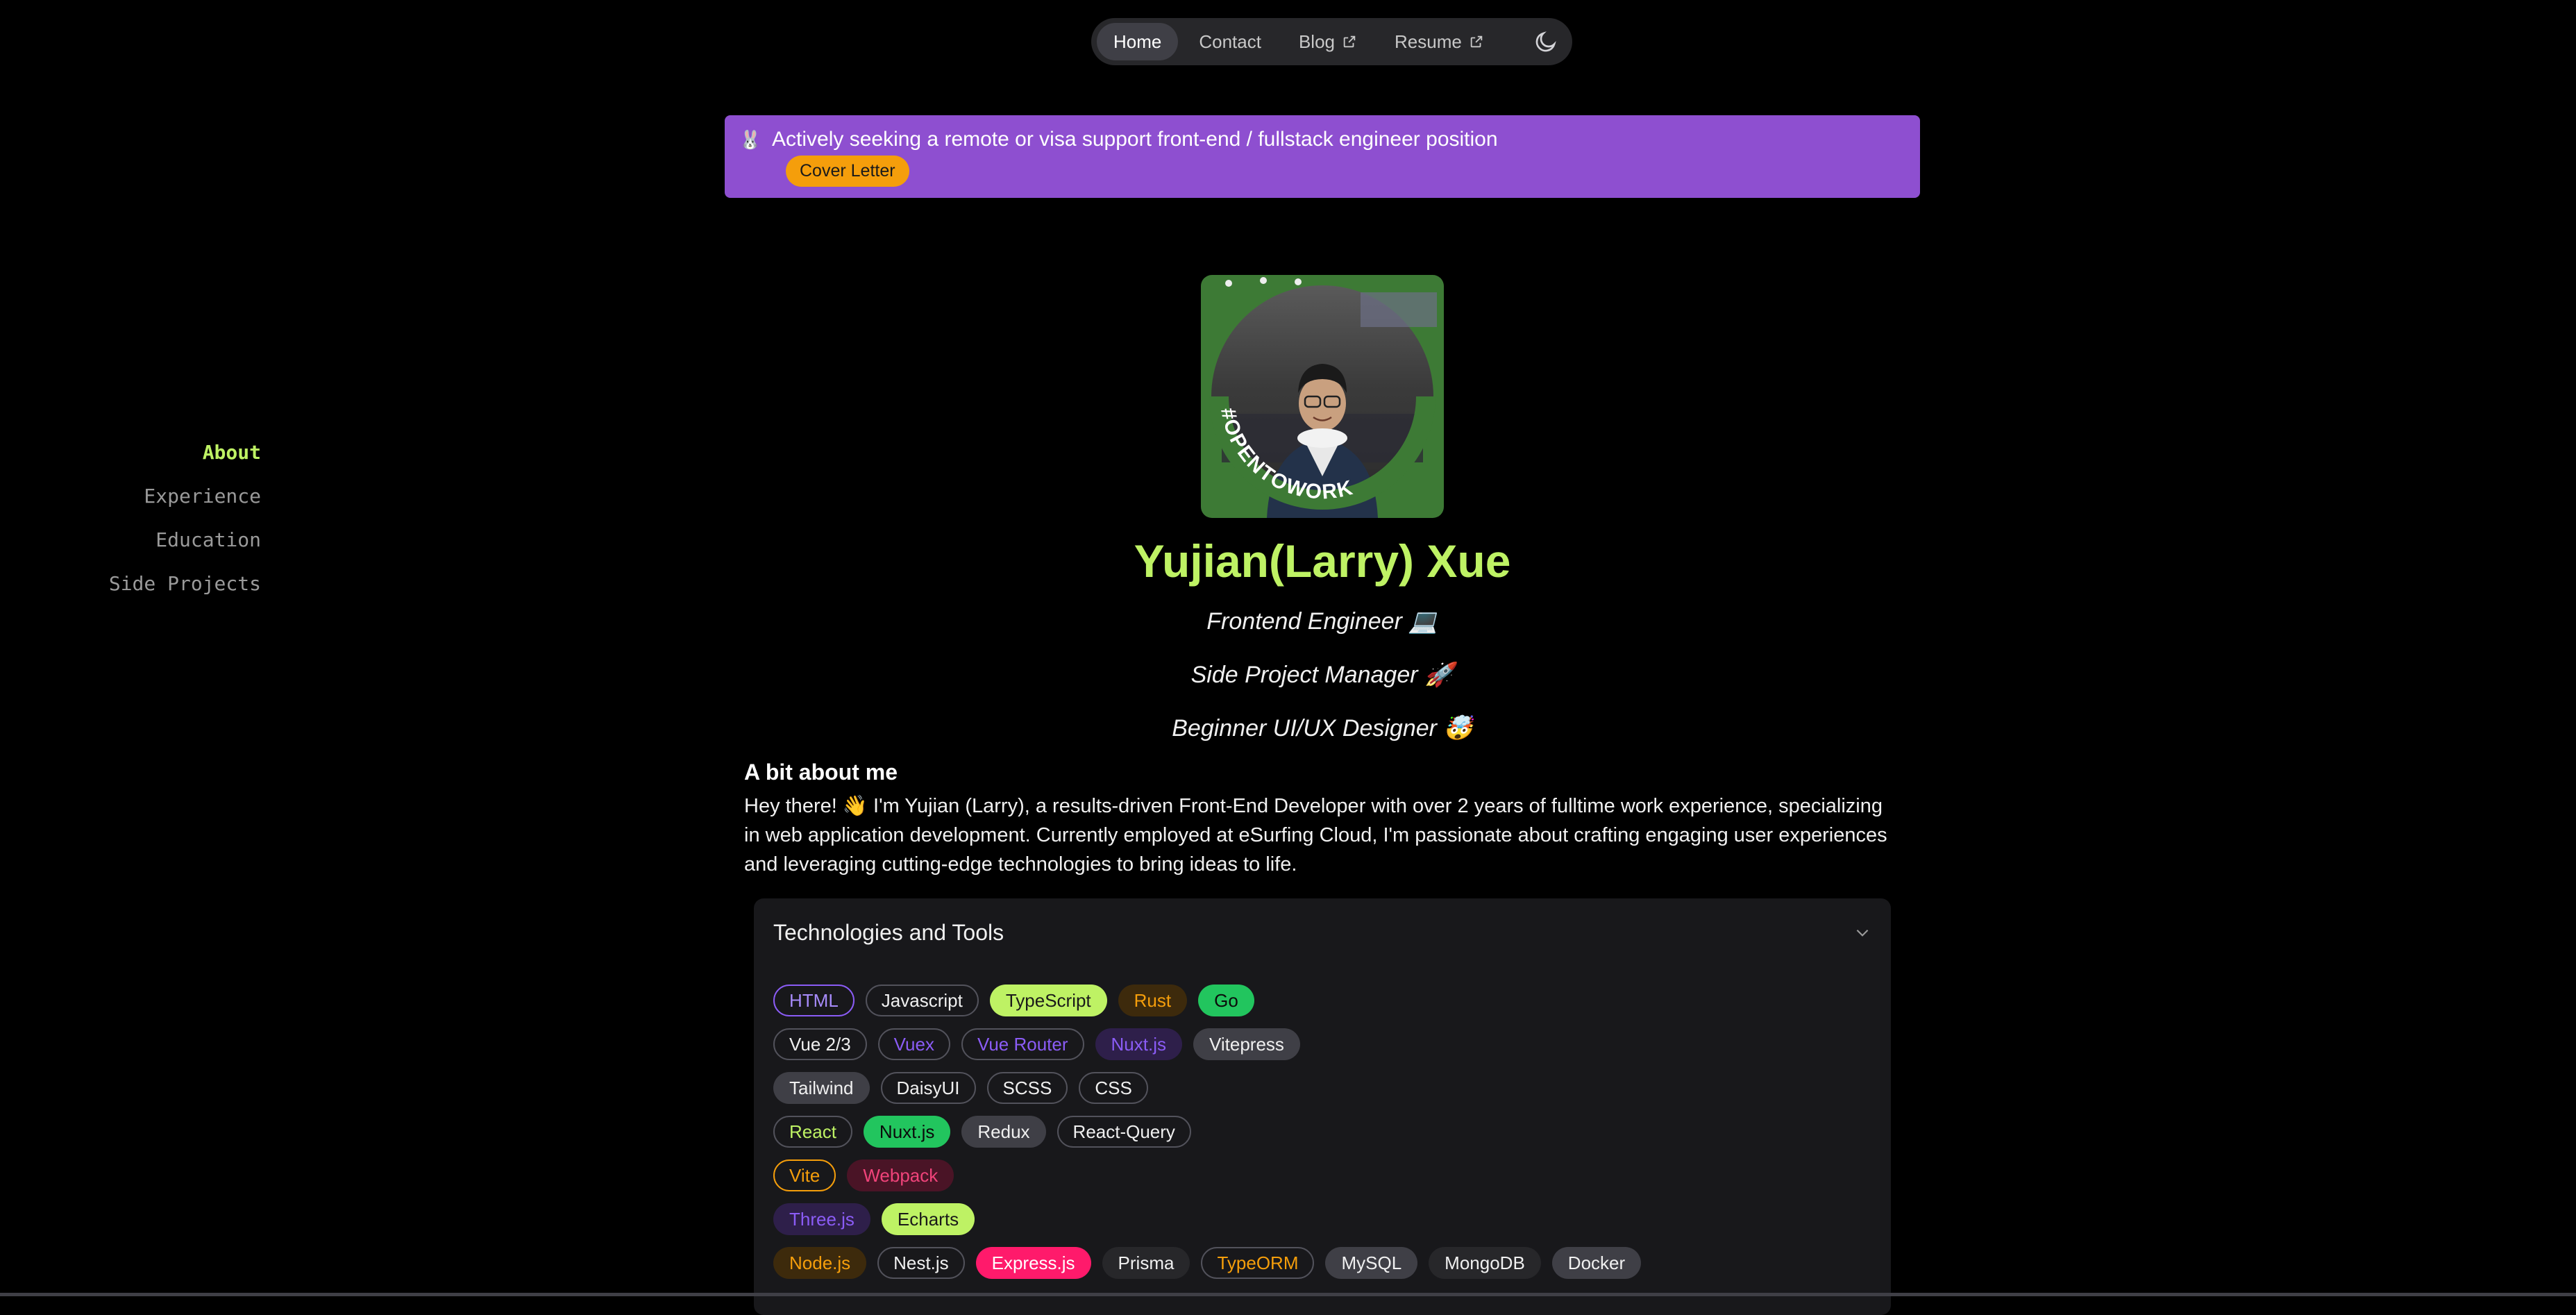  Describe the element at coordinates (1258, 1263) in the screenshot. I see `tech-tag: TypeORM` at that location.